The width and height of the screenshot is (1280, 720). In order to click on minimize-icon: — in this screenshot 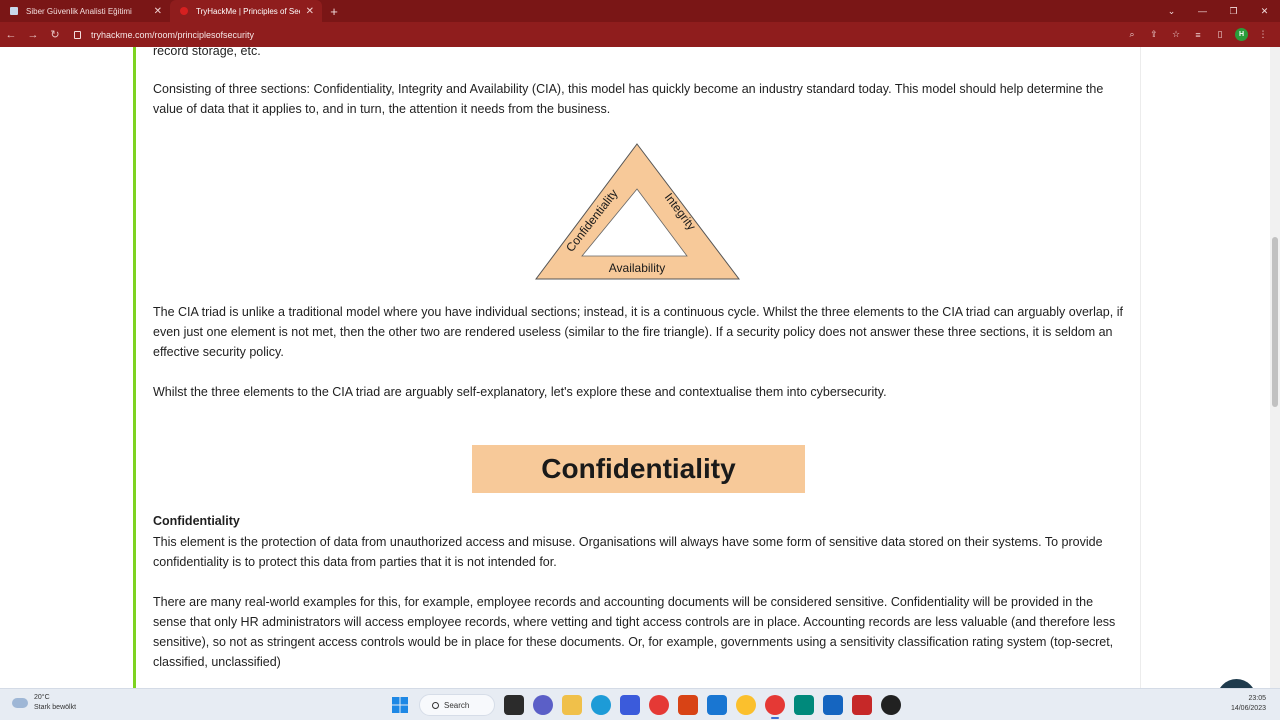, I will do `click(1202, 11)`.